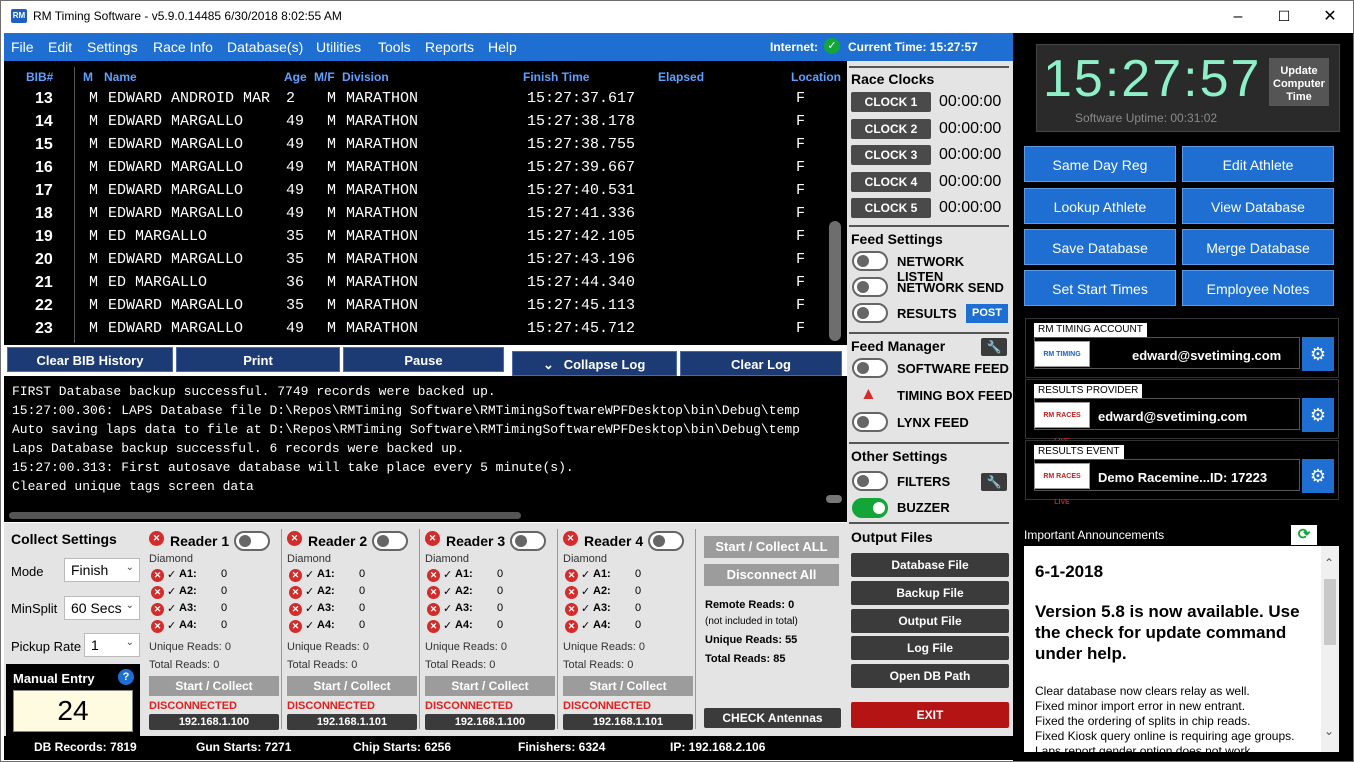  I want to click on menu-file: File, so click(22, 47).